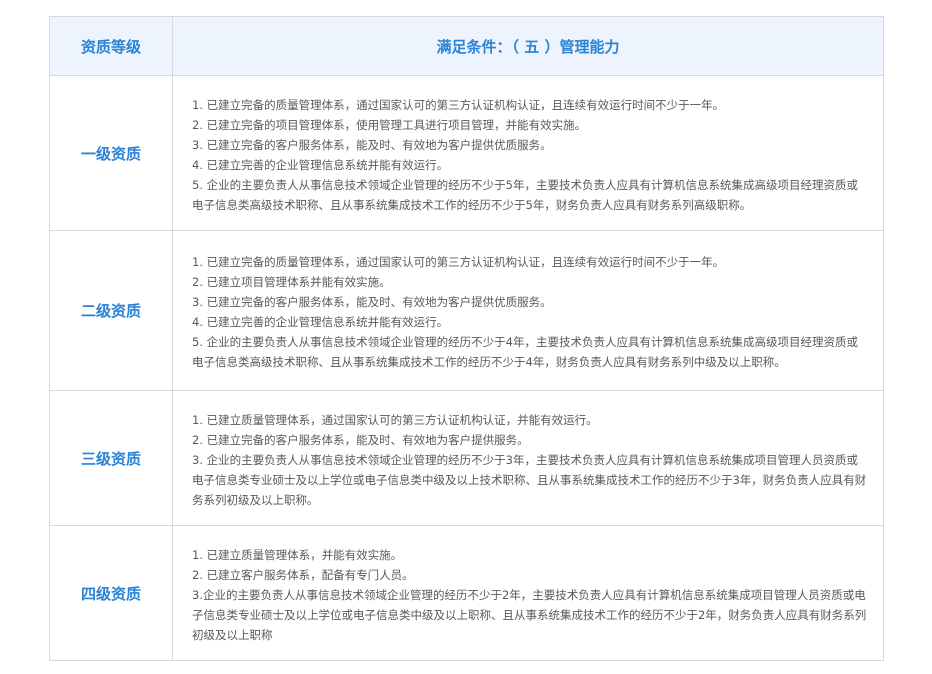 The height and width of the screenshot is (674, 932). Describe the element at coordinates (297, 554) in the screenshot. I see `condition-item: 1. 已建立质量管理体系，并能有效实施。` at that location.